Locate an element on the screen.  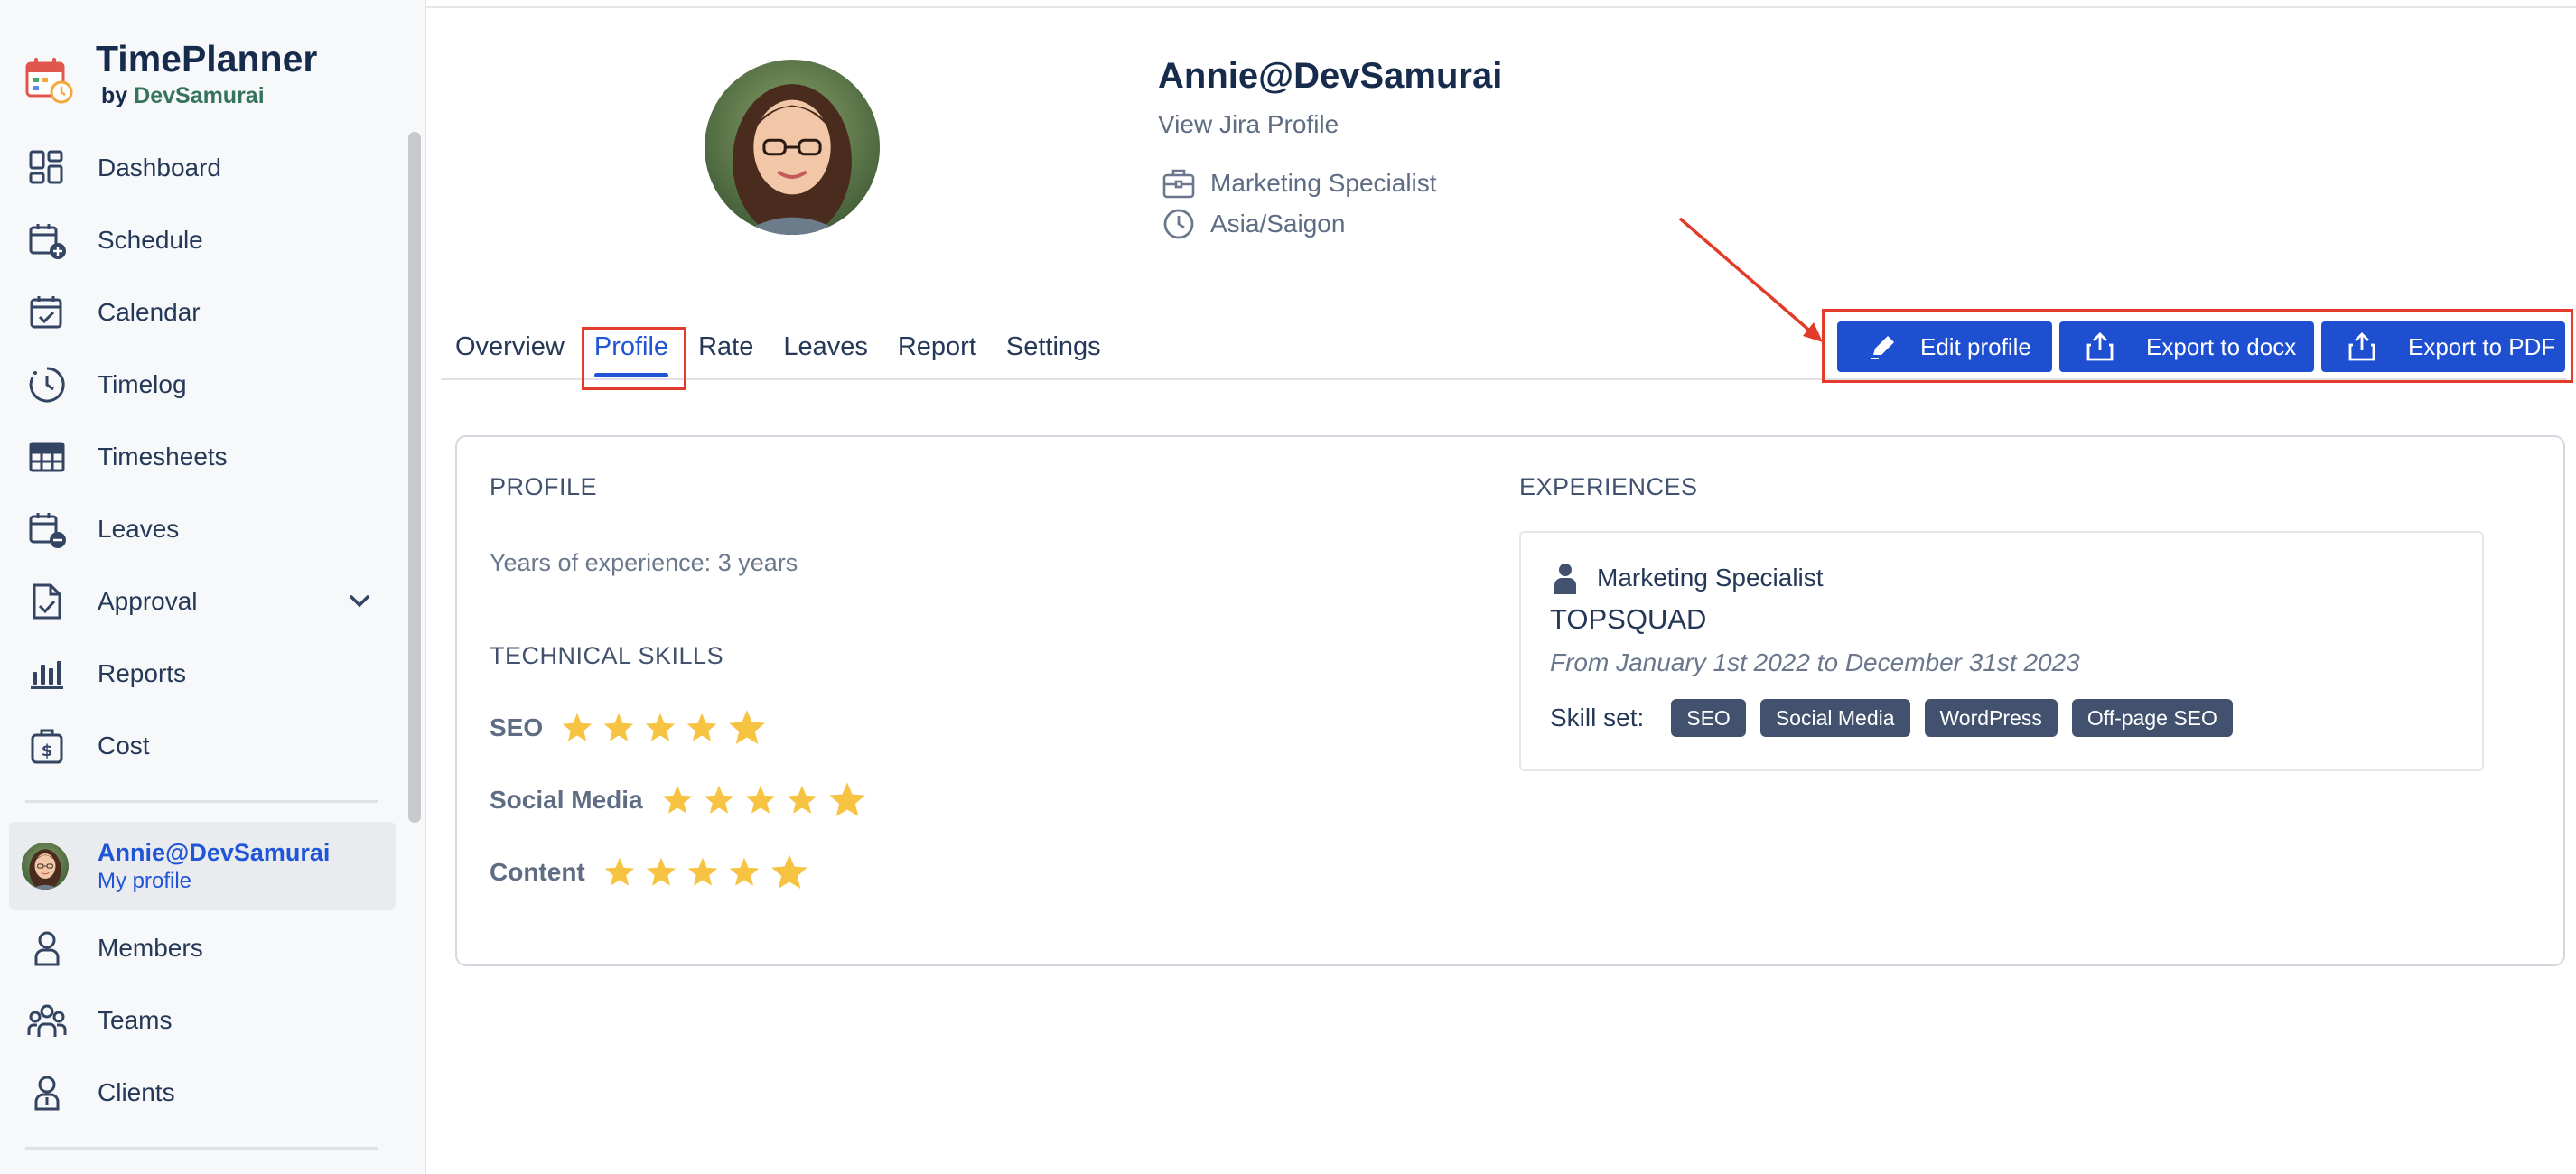
tab-rate: Rate is located at coordinates (725, 349).